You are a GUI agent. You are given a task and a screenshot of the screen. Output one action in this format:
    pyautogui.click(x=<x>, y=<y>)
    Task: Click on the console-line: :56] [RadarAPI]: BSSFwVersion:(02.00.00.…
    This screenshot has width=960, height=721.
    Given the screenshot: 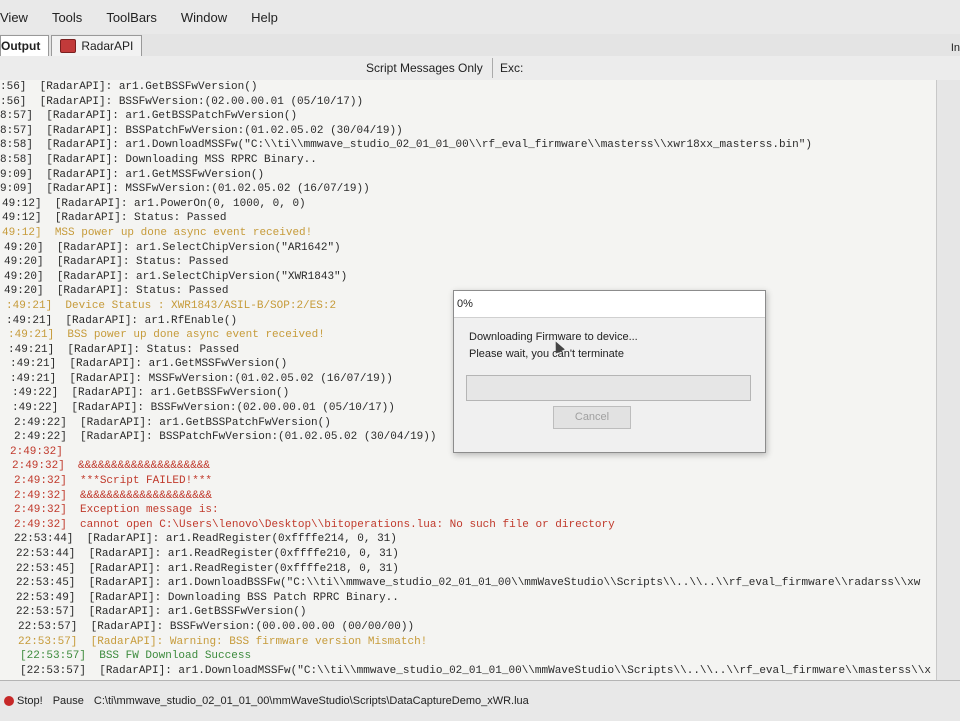 What is the action you would take?
    pyautogui.click(x=468, y=102)
    